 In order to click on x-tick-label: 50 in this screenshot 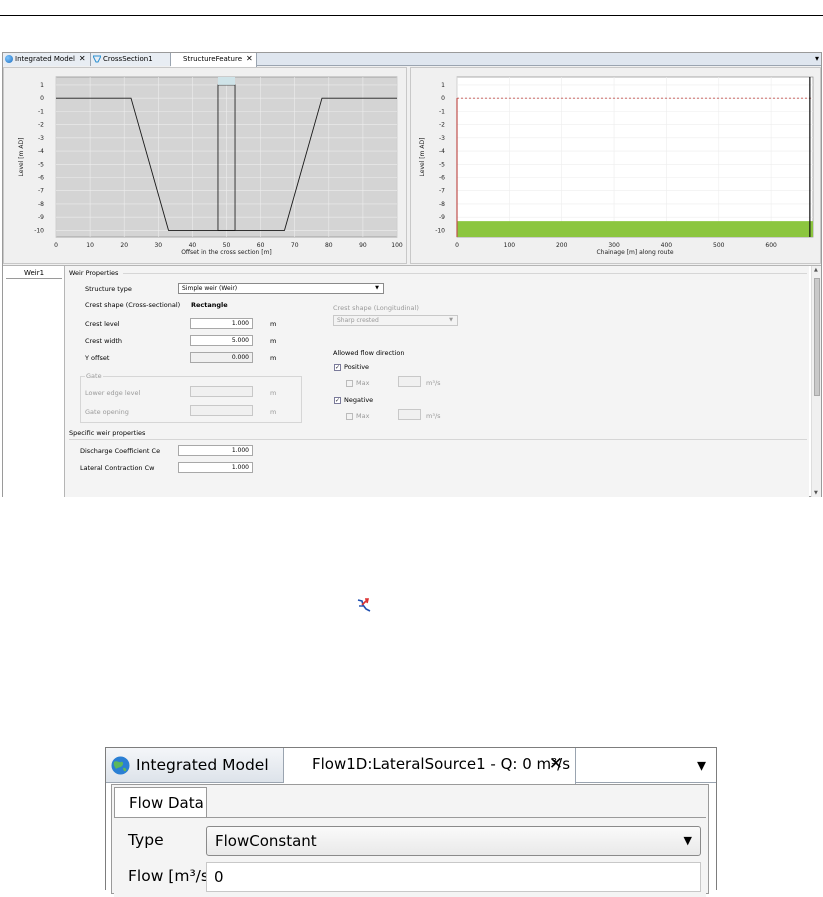, I will do `click(227, 245)`.